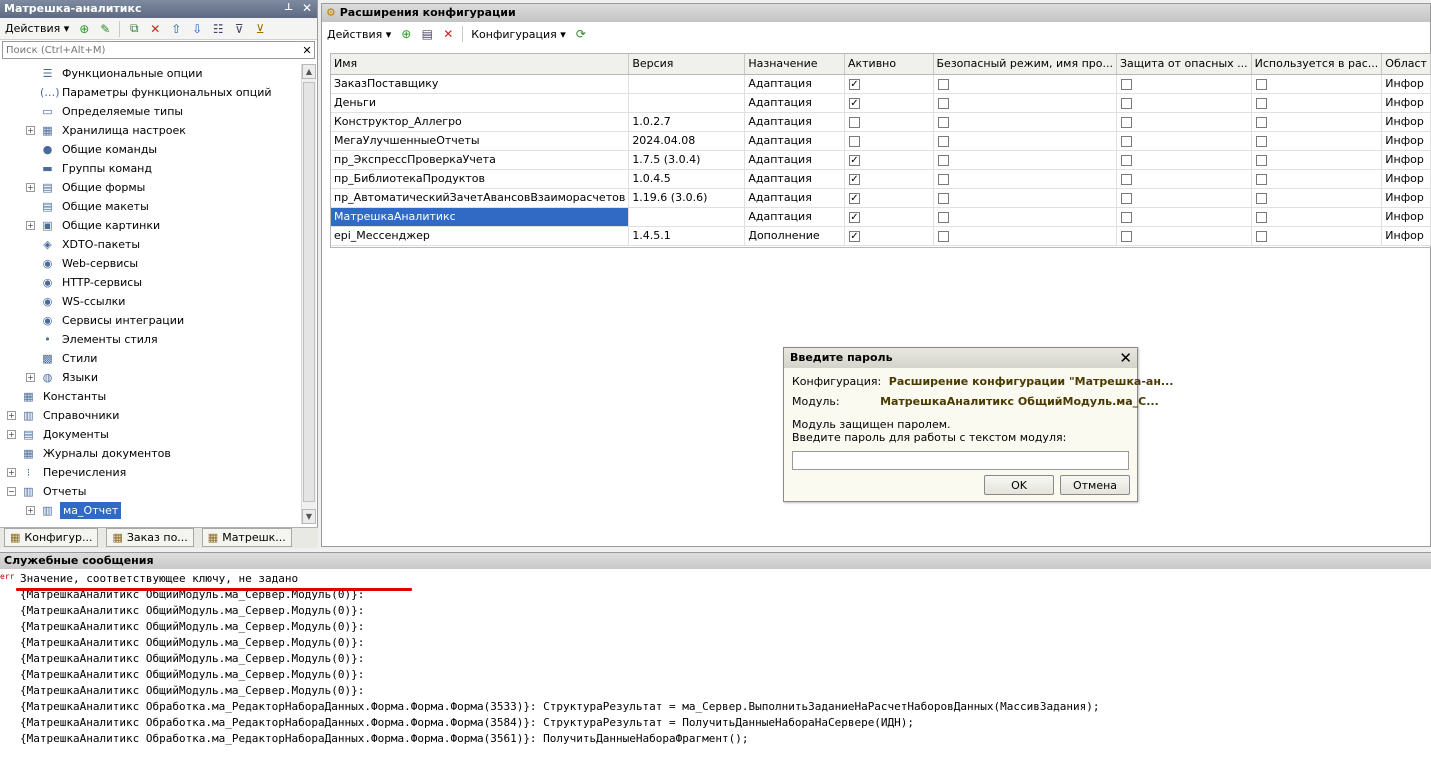 This screenshot has height=762, width=1431. What do you see at coordinates (150, 358) in the screenshot?
I see `tree-item: +▩Стили` at bounding box center [150, 358].